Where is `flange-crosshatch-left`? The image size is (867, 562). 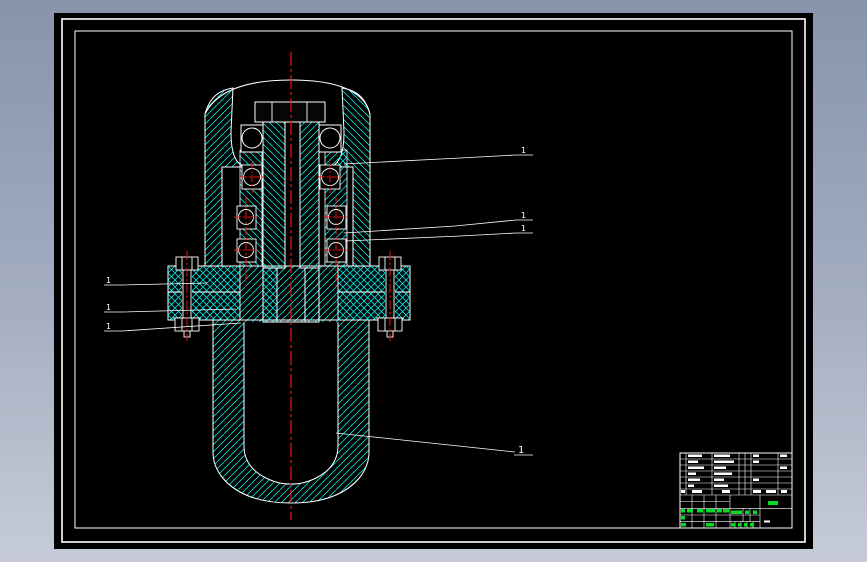 flange-crosshatch-left is located at coordinates (204, 293).